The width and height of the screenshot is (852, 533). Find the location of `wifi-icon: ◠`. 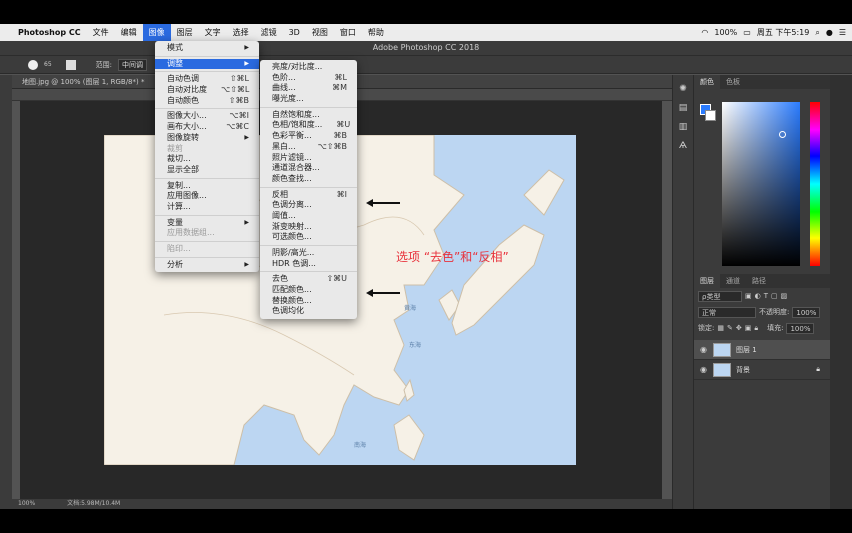

wifi-icon: ◠ is located at coordinates (704, 32).